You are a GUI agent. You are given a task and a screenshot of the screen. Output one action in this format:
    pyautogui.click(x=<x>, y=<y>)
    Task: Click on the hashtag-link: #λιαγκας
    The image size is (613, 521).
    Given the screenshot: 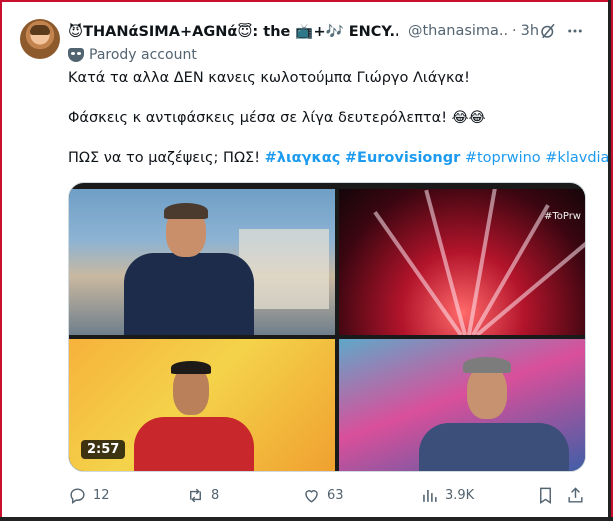 What is the action you would take?
    pyautogui.click(x=303, y=158)
    